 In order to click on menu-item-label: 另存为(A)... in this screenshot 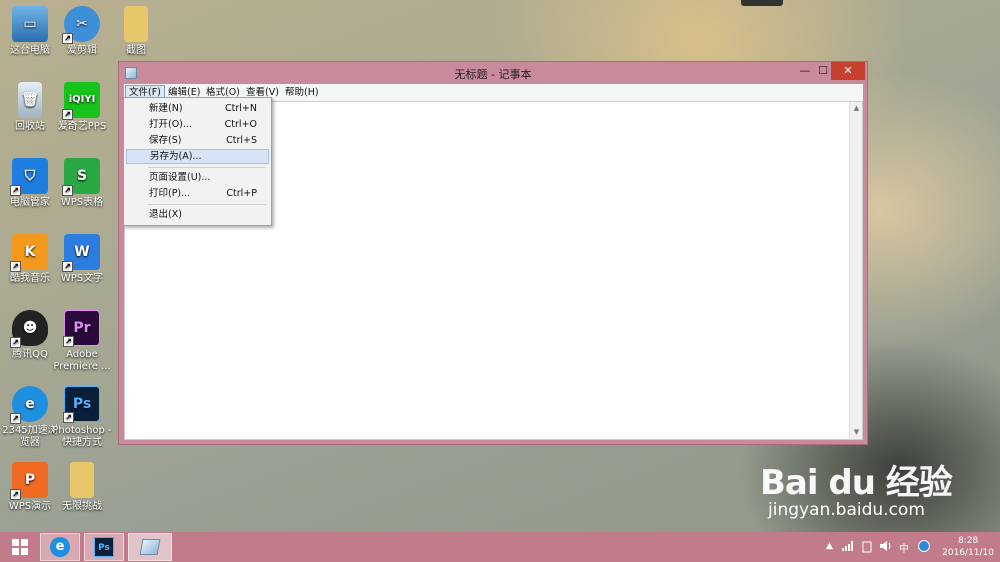, I will do `click(176, 156)`.